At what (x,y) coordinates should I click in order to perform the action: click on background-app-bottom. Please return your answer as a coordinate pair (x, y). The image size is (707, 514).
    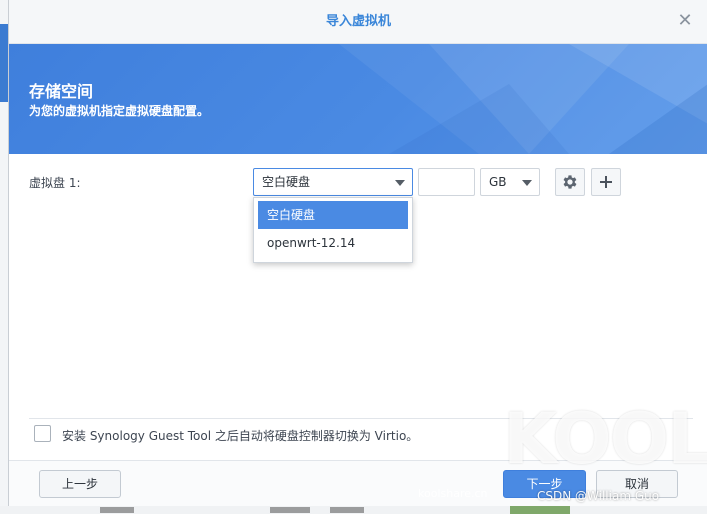
    Looking at the image, I should click on (353, 510).